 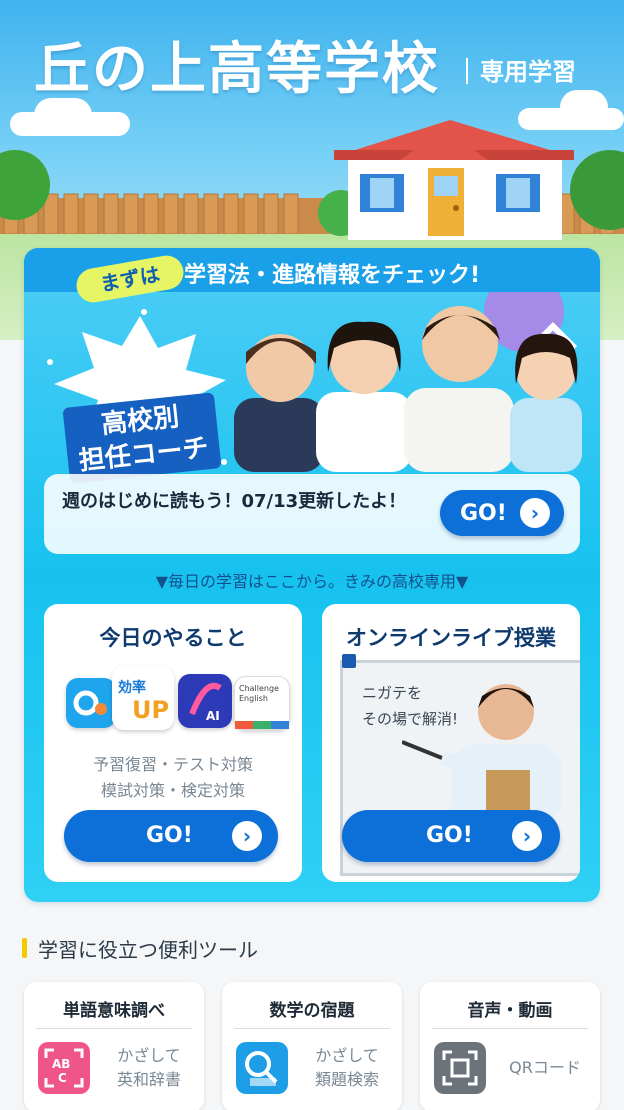 I want to click on tool-desc: QRコード, so click(x=545, y=1068).